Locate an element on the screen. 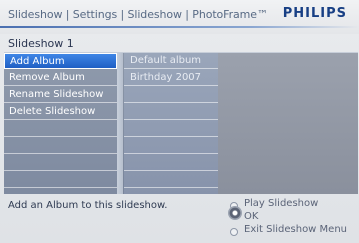  radio-dot-icon is located at coordinates (234, 232).